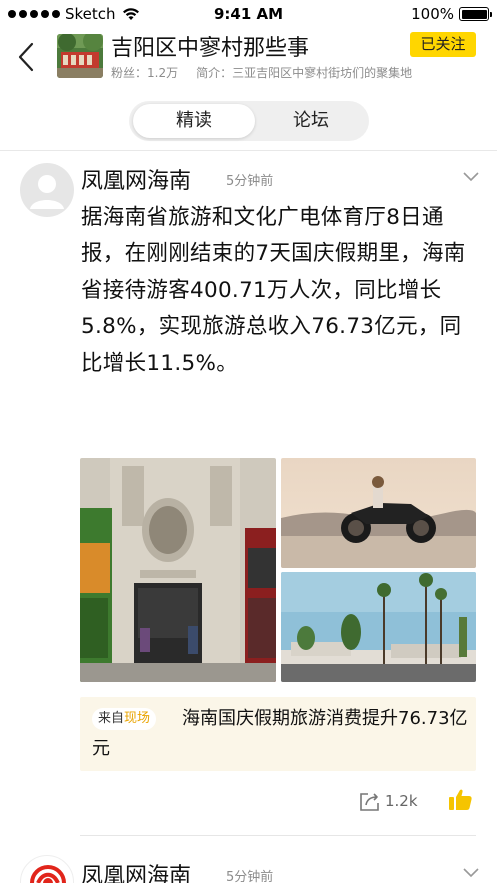 Image resolution: width=497 pixels, height=883 pixels. I want to click on source-title: 海南国庆假期旅游消费提升76.73亿元, so click(280, 734).